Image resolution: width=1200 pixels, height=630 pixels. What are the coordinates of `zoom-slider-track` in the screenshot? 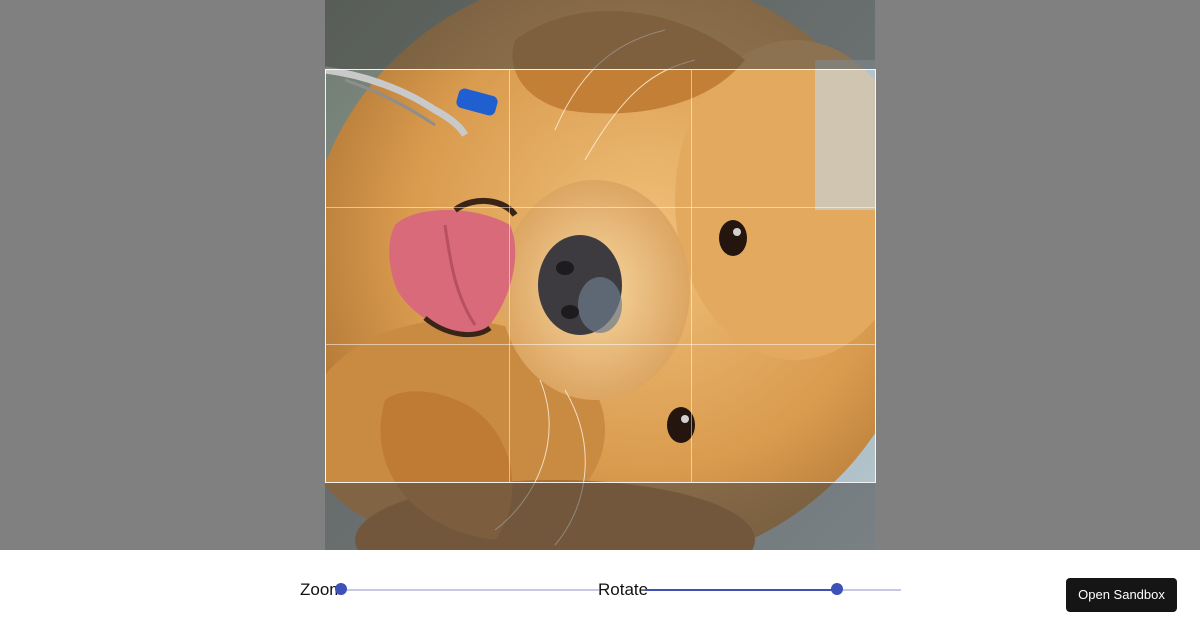 It's located at (470, 590).